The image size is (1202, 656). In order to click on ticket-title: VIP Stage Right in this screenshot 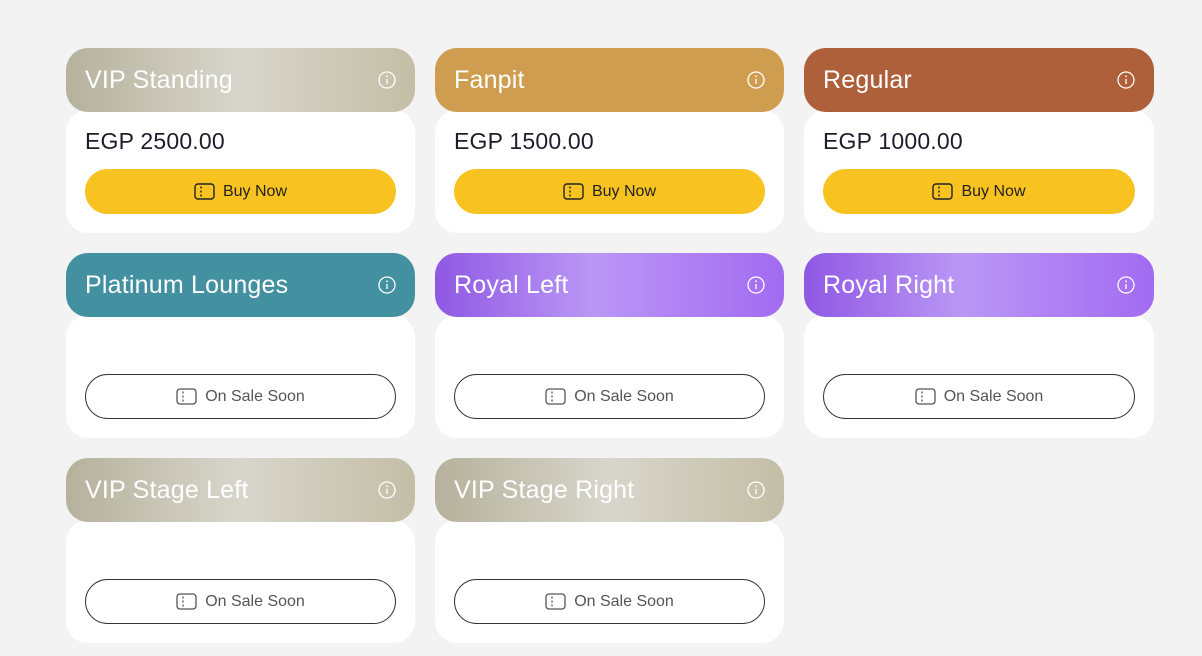, I will do `click(544, 489)`.